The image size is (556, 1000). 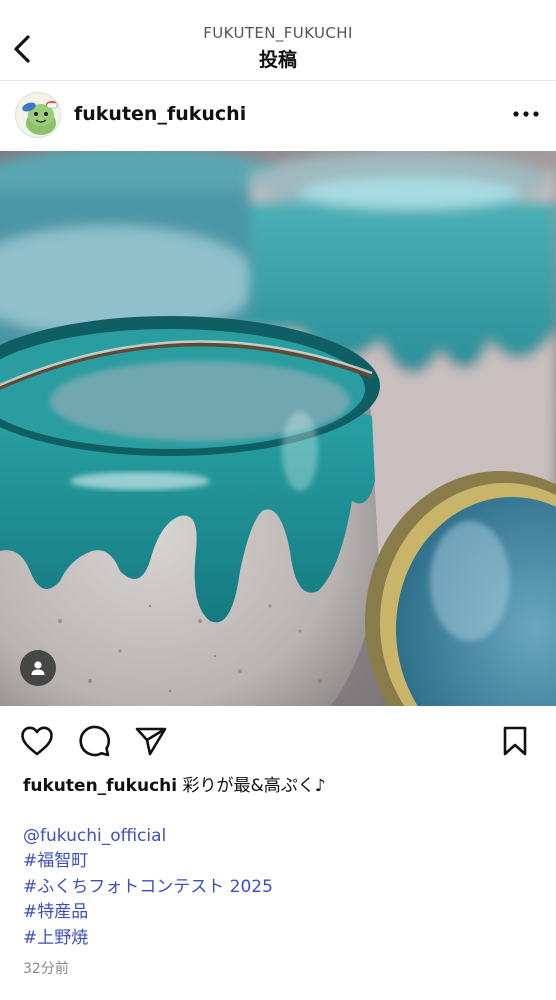 I want to click on mascot-avatar-image, so click(x=38, y=115).